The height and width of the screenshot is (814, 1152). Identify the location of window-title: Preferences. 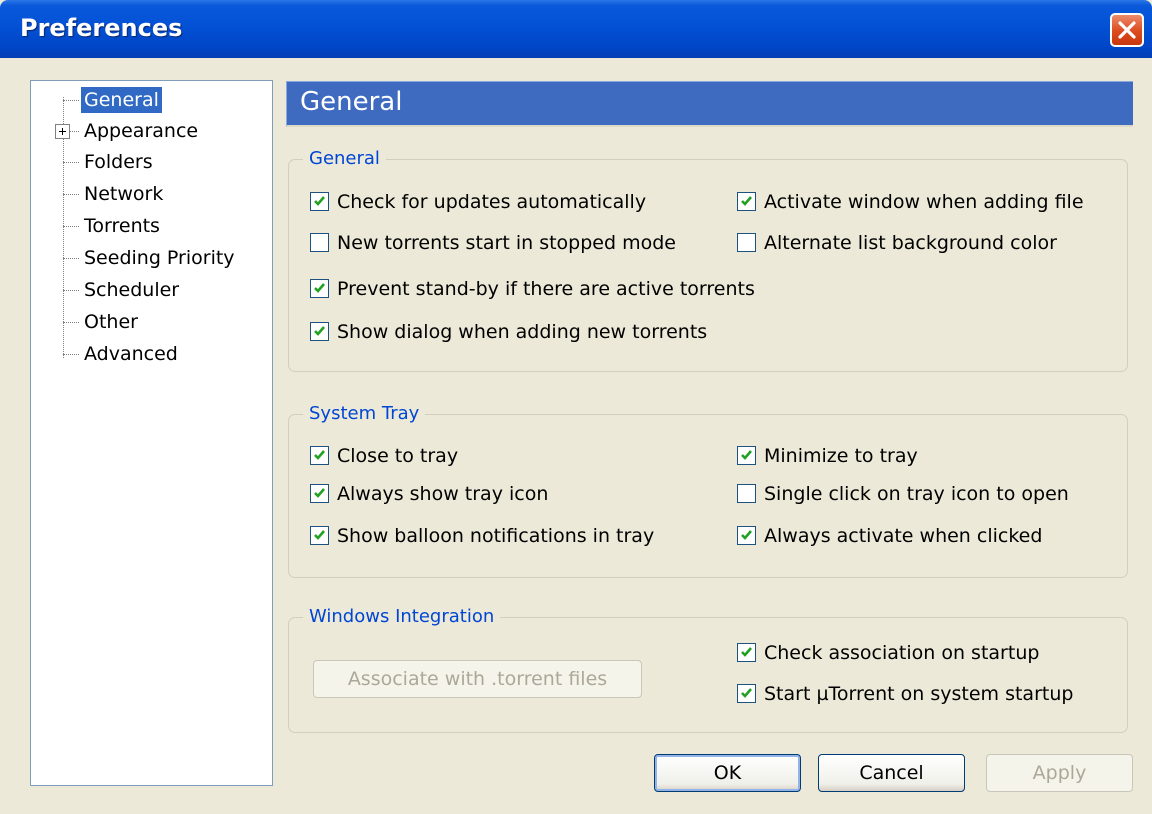
(101, 28).